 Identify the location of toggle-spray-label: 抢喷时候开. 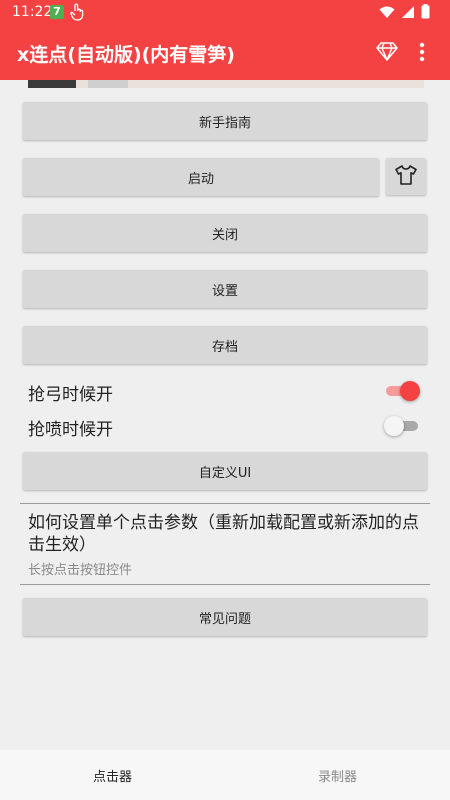
(70, 430).